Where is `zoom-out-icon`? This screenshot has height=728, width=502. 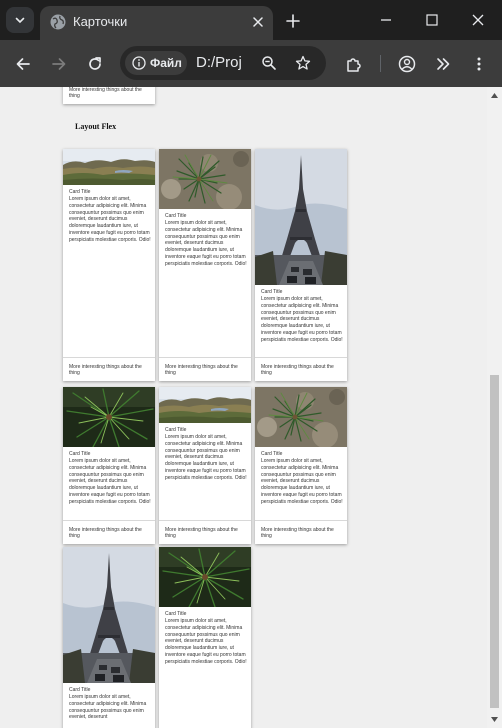 zoom-out-icon is located at coordinates (269, 63).